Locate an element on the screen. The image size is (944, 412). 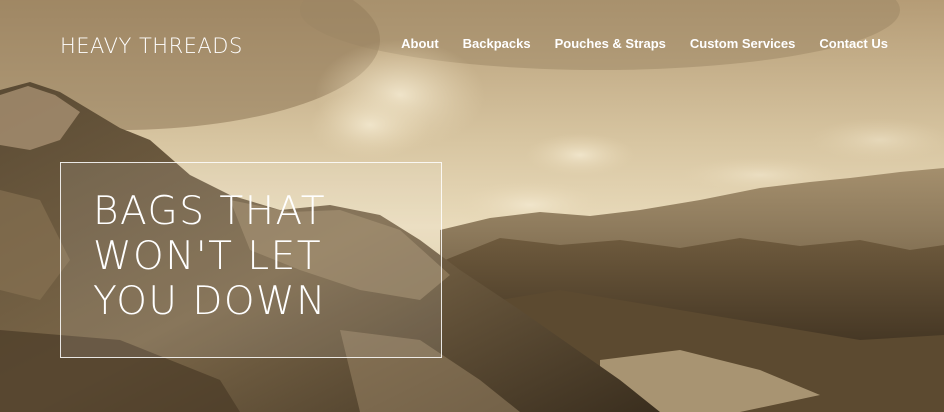
nav-link-backpacks: Backpacks is located at coordinates (497, 43).